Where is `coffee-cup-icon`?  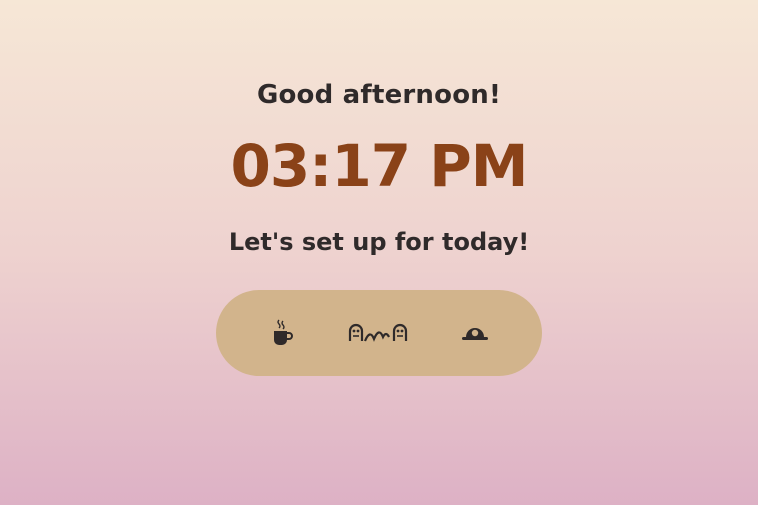
coffee-cup-icon is located at coordinates (283, 333).